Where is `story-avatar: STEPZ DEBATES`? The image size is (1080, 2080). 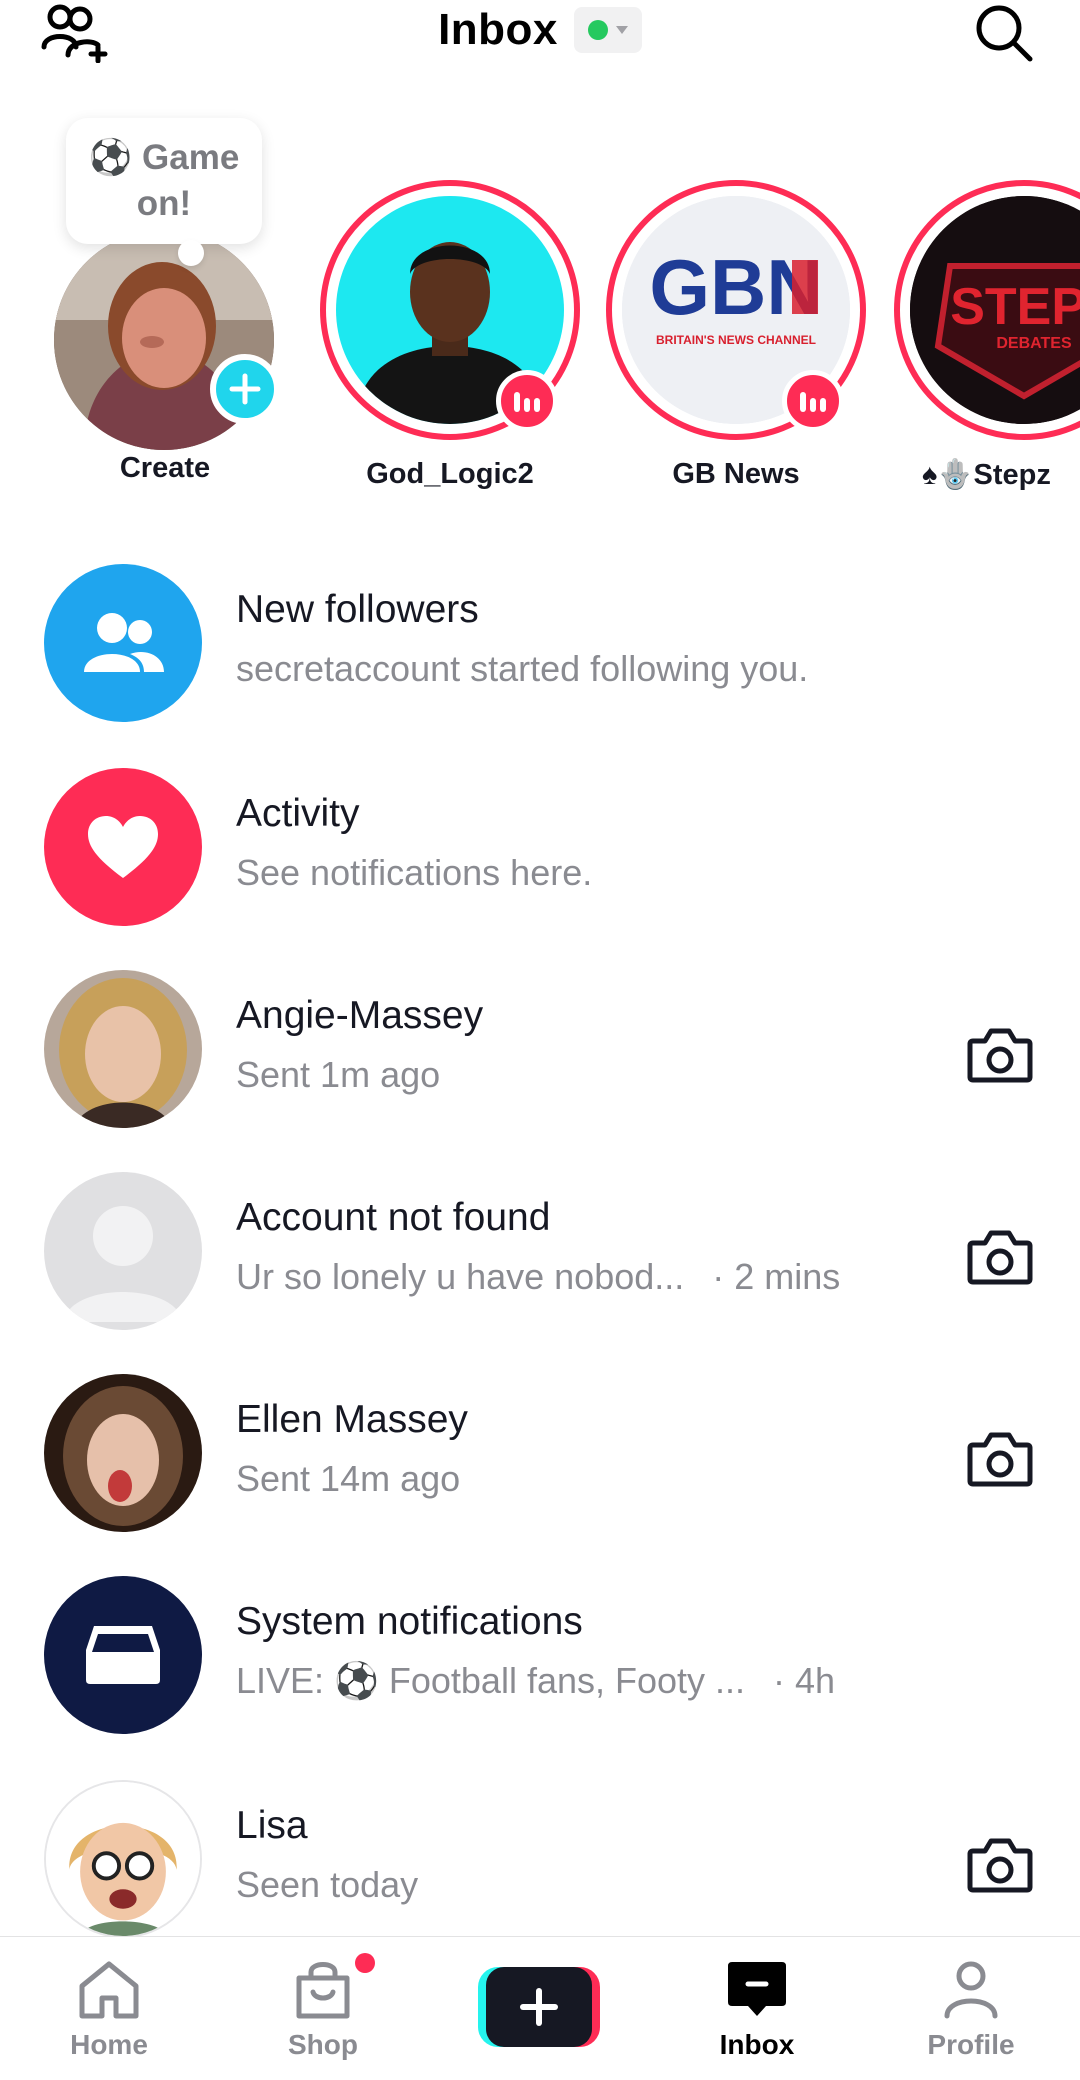
story-avatar: STEPZ DEBATES is located at coordinates (995, 310).